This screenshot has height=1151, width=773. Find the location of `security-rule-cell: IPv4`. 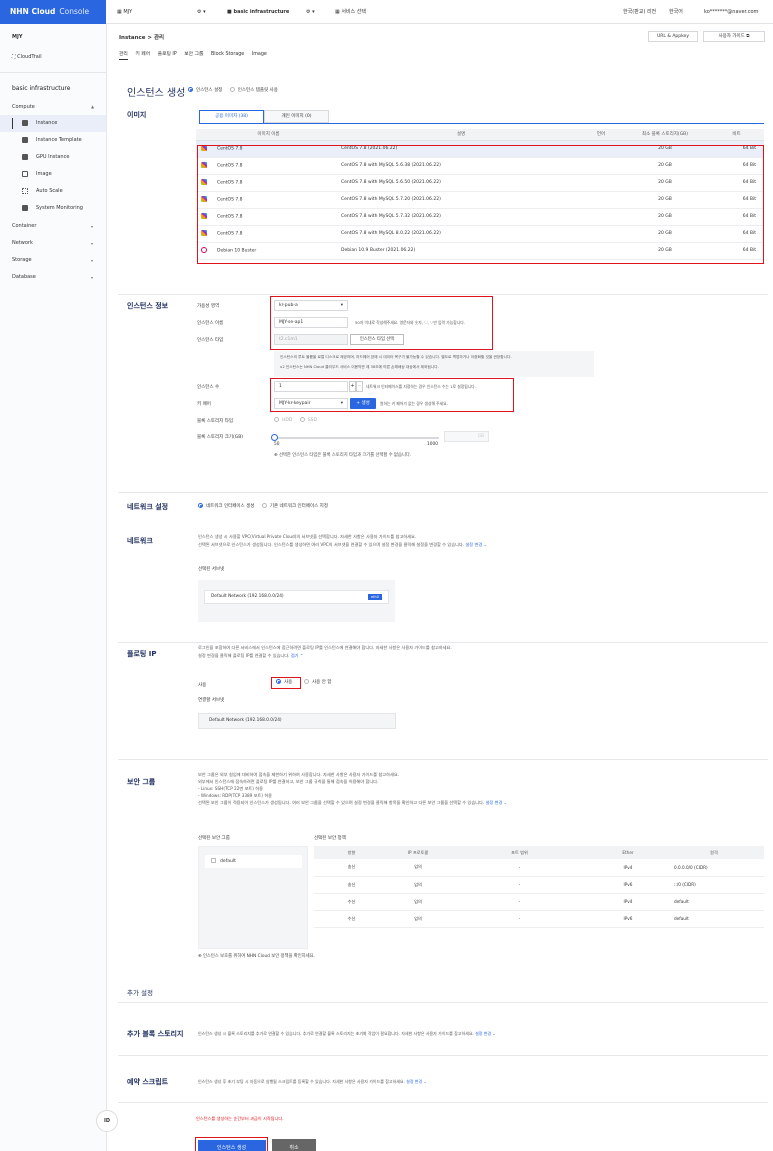

security-rule-cell: IPv4 is located at coordinates (628, 868).